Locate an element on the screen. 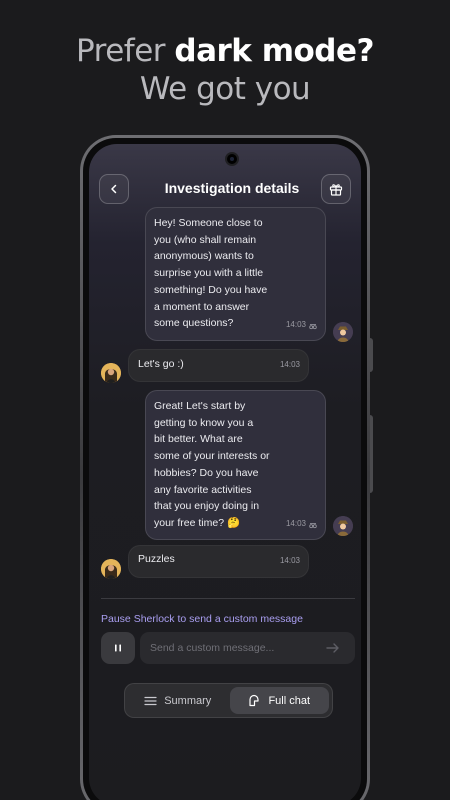 The width and height of the screenshot is (450, 800). chat-message-user: Let's go :) 14:03 is located at coordinates (218, 365).